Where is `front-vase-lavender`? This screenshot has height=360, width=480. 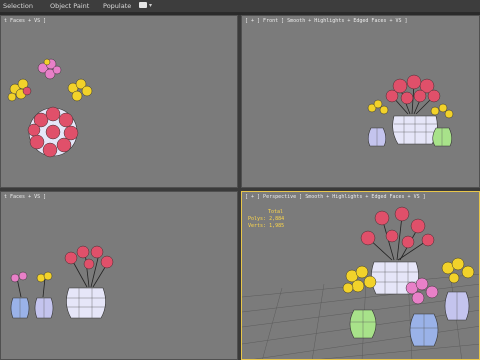
front-vase-lavender is located at coordinates (378, 123).